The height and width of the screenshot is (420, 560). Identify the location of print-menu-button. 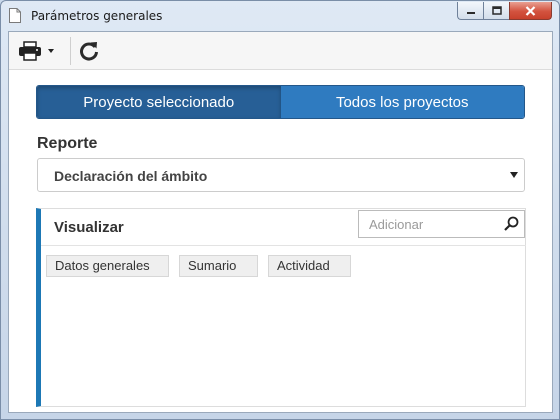
(35, 51).